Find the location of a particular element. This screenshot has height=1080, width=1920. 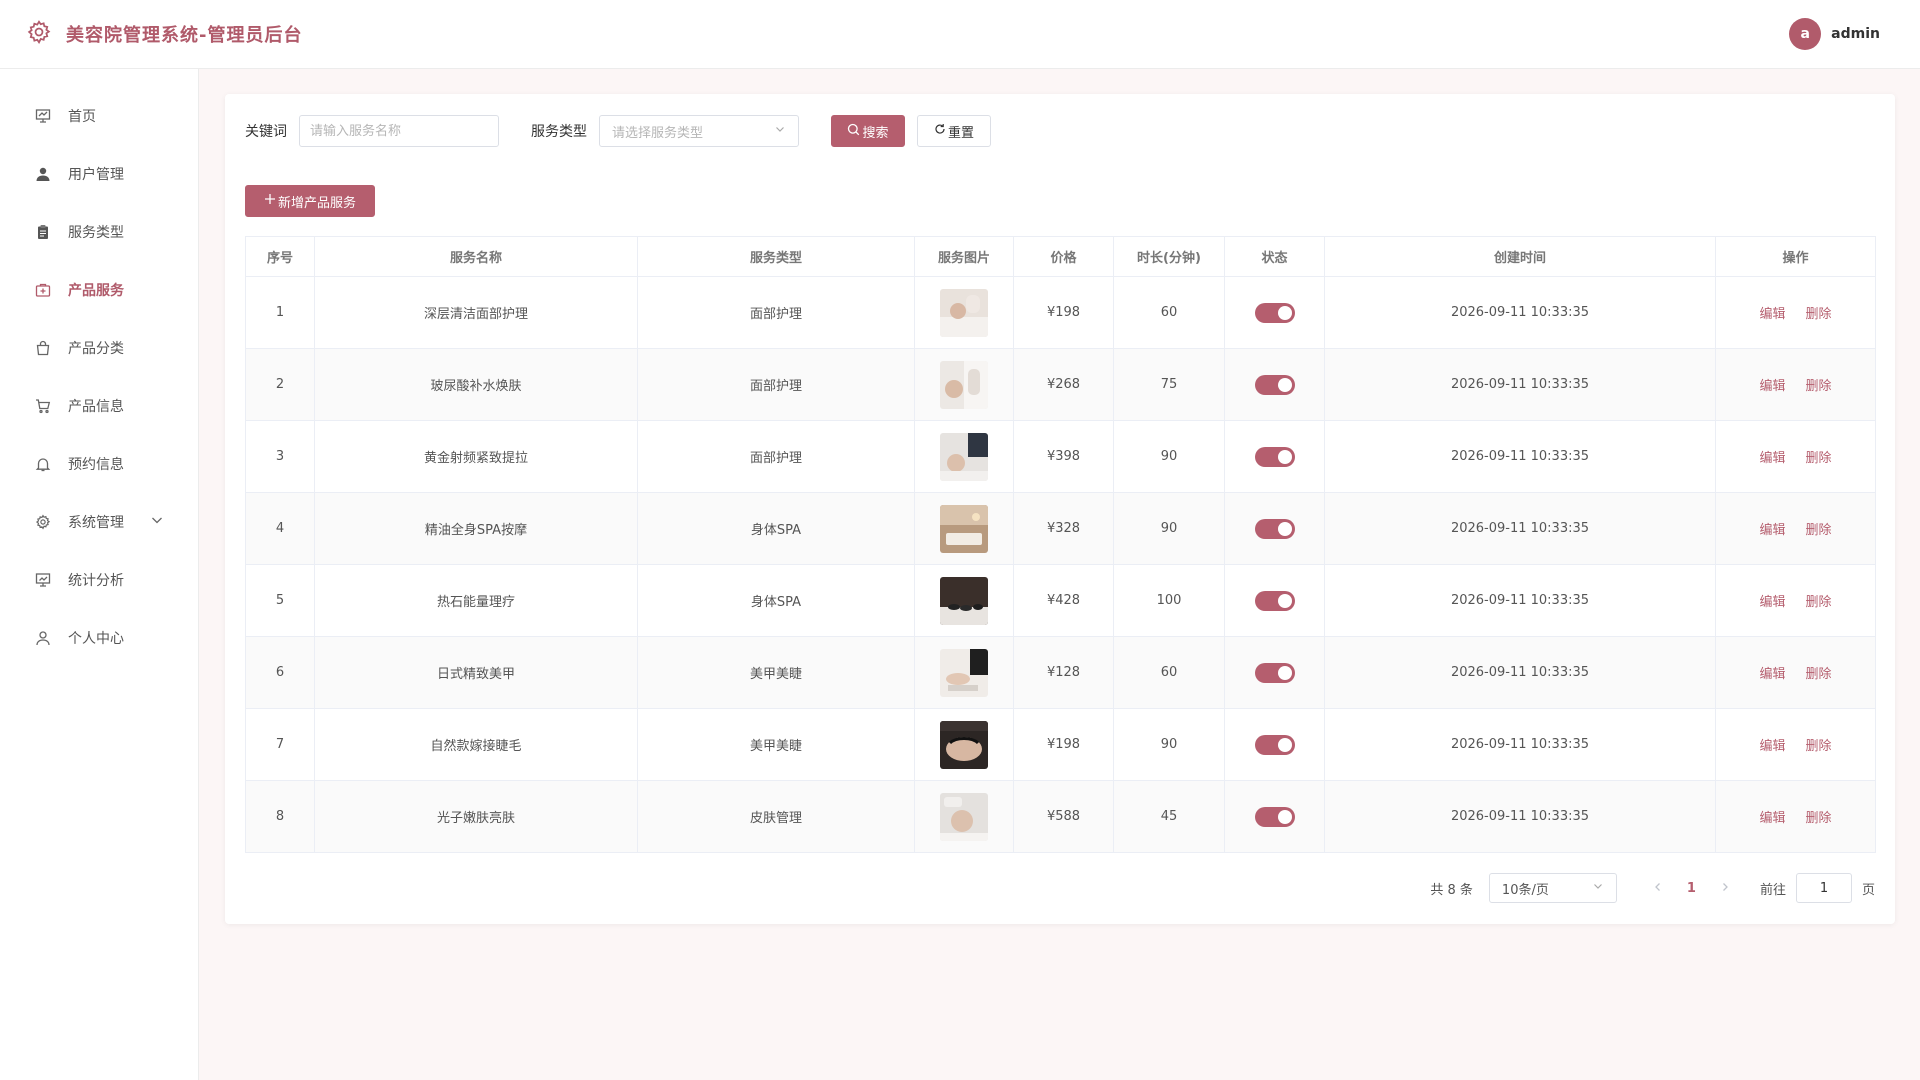

sidebar-item-system-management: 系统管理 is located at coordinates (99, 522).